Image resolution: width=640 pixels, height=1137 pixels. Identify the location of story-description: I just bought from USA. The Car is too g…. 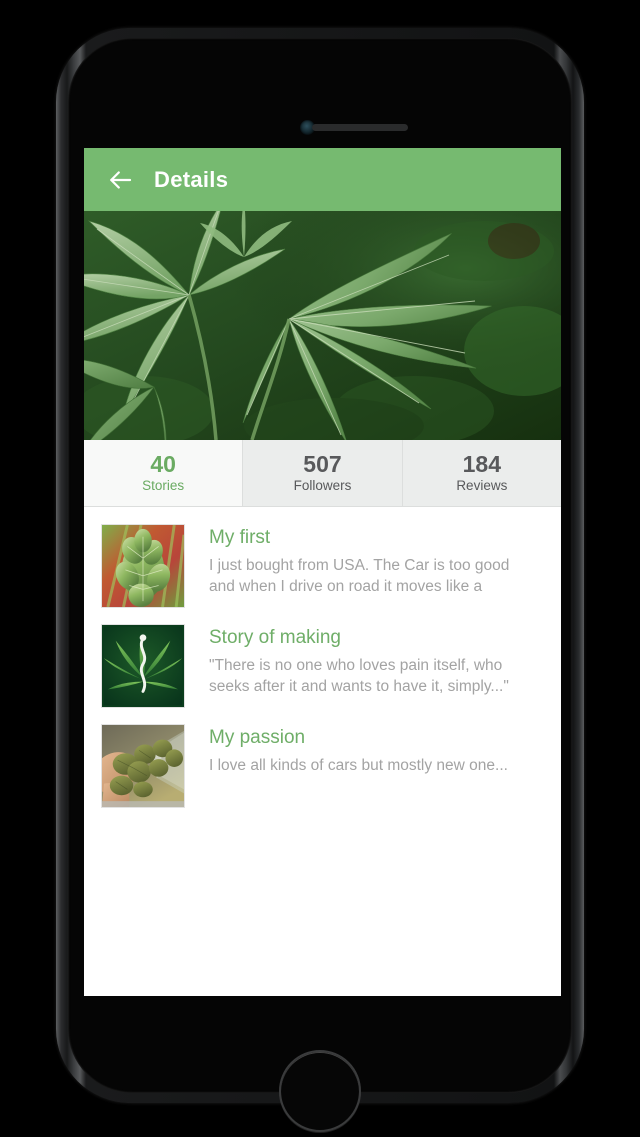
(359, 576).